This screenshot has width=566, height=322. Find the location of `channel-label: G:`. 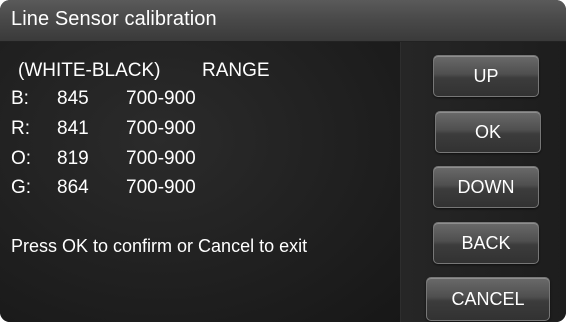

channel-label: G: is located at coordinates (21, 187).